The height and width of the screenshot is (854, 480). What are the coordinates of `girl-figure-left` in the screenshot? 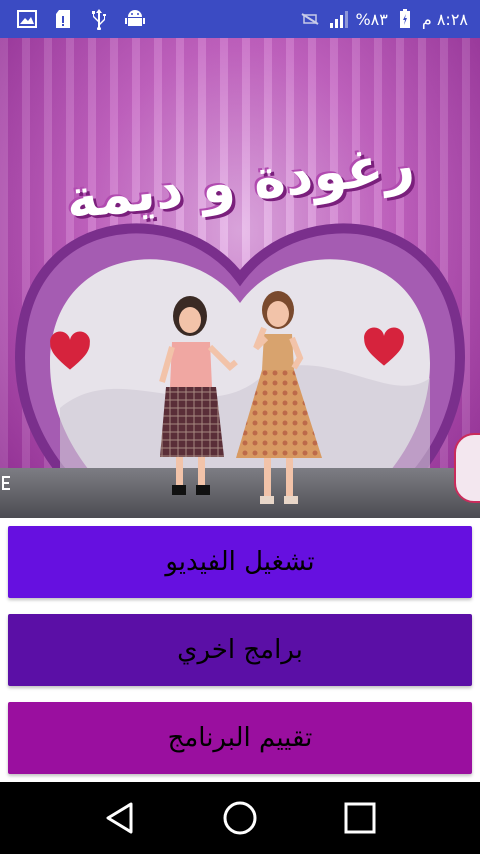 It's located at (198, 395).